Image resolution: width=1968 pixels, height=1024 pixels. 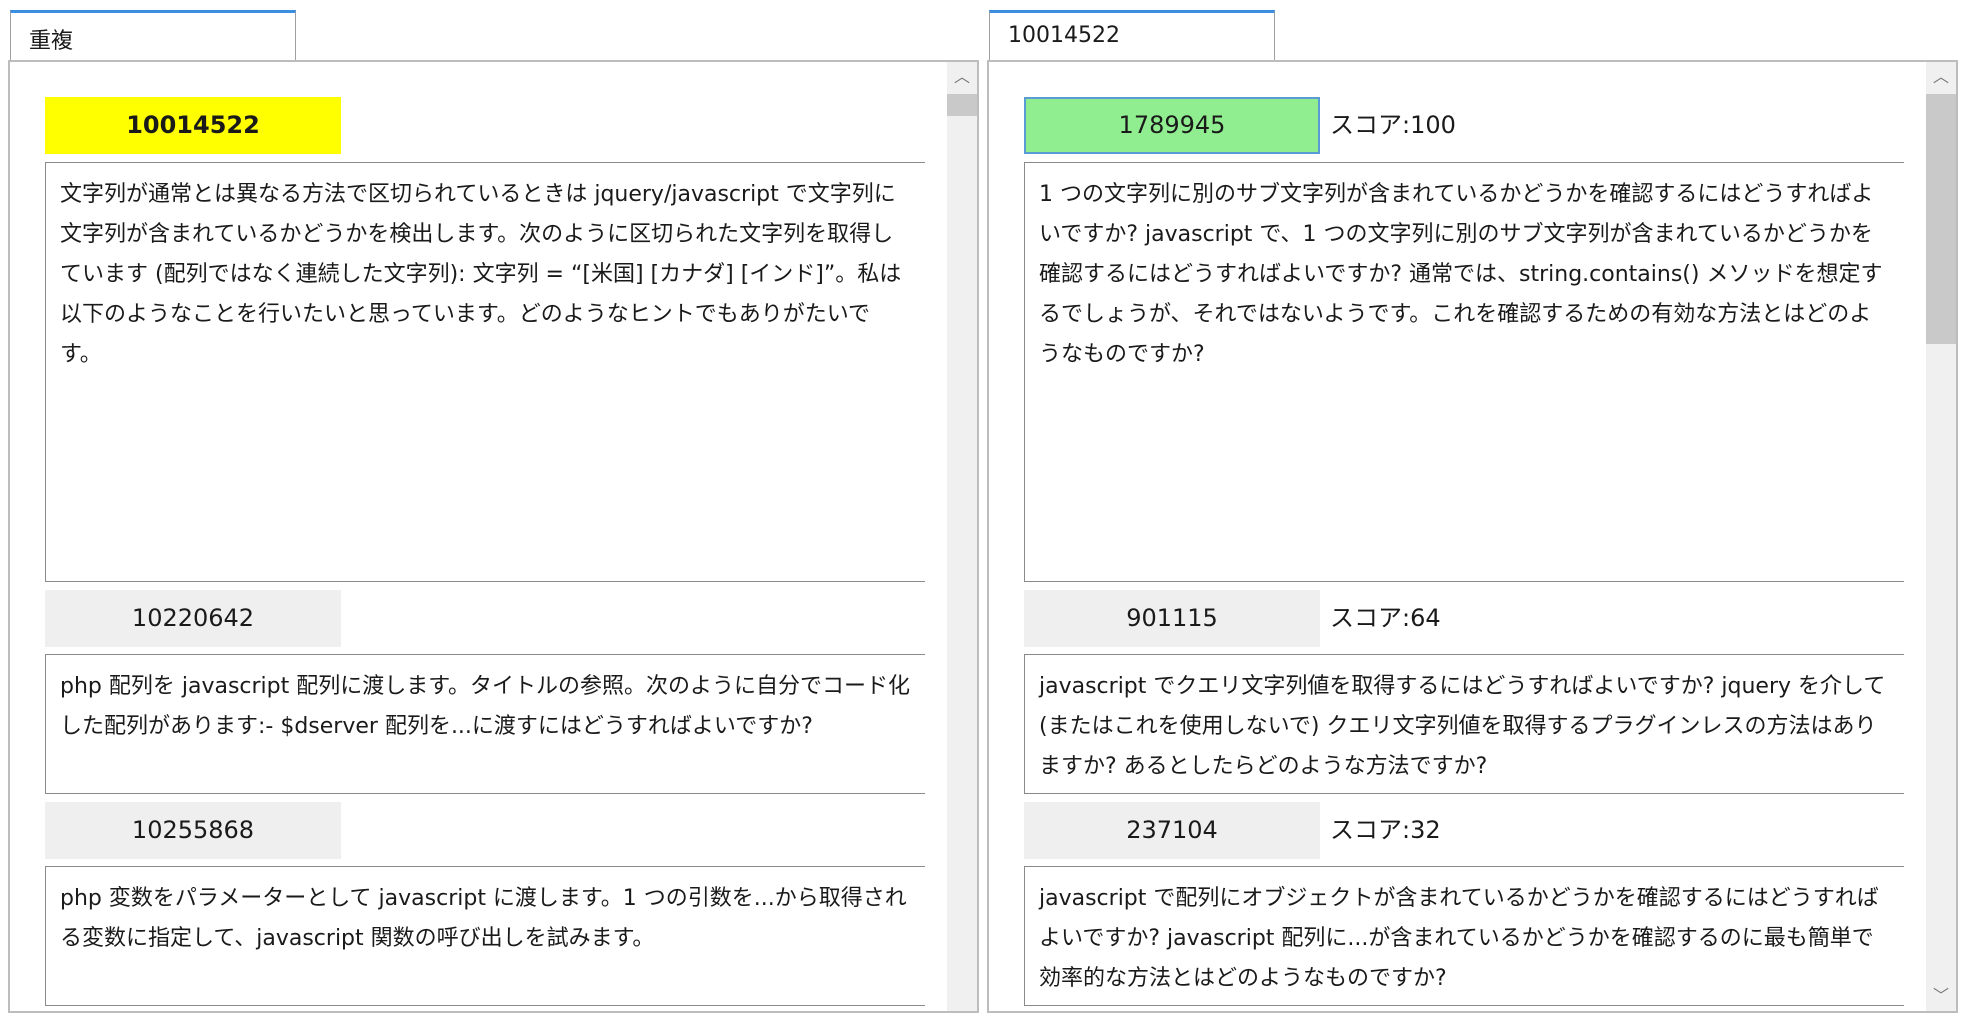 What do you see at coordinates (1132, 35) in the screenshot?
I see `tab-question-10014522: 10014522` at bounding box center [1132, 35].